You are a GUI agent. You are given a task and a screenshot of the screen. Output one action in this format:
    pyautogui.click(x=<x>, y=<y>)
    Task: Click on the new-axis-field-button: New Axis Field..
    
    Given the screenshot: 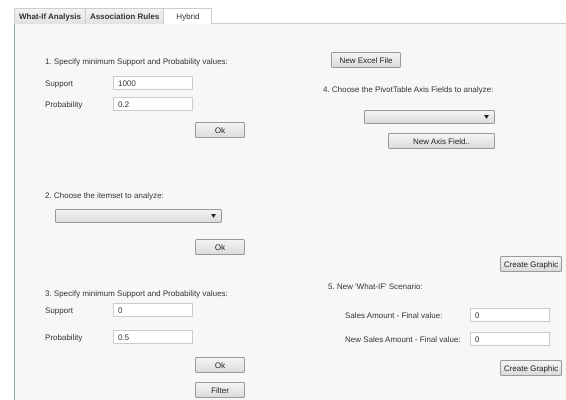 What is the action you would take?
    pyautogui.click(x=441, y=141)
    